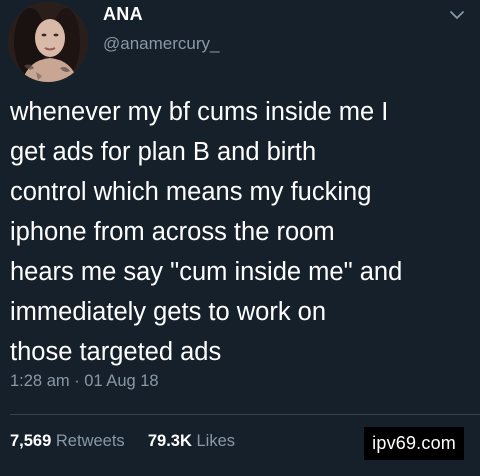 The width and height of the screenshot is (480, 476). Describe the element at coordinates (123, 14) in the screenshot. I see `display-name: ANA` at that location.